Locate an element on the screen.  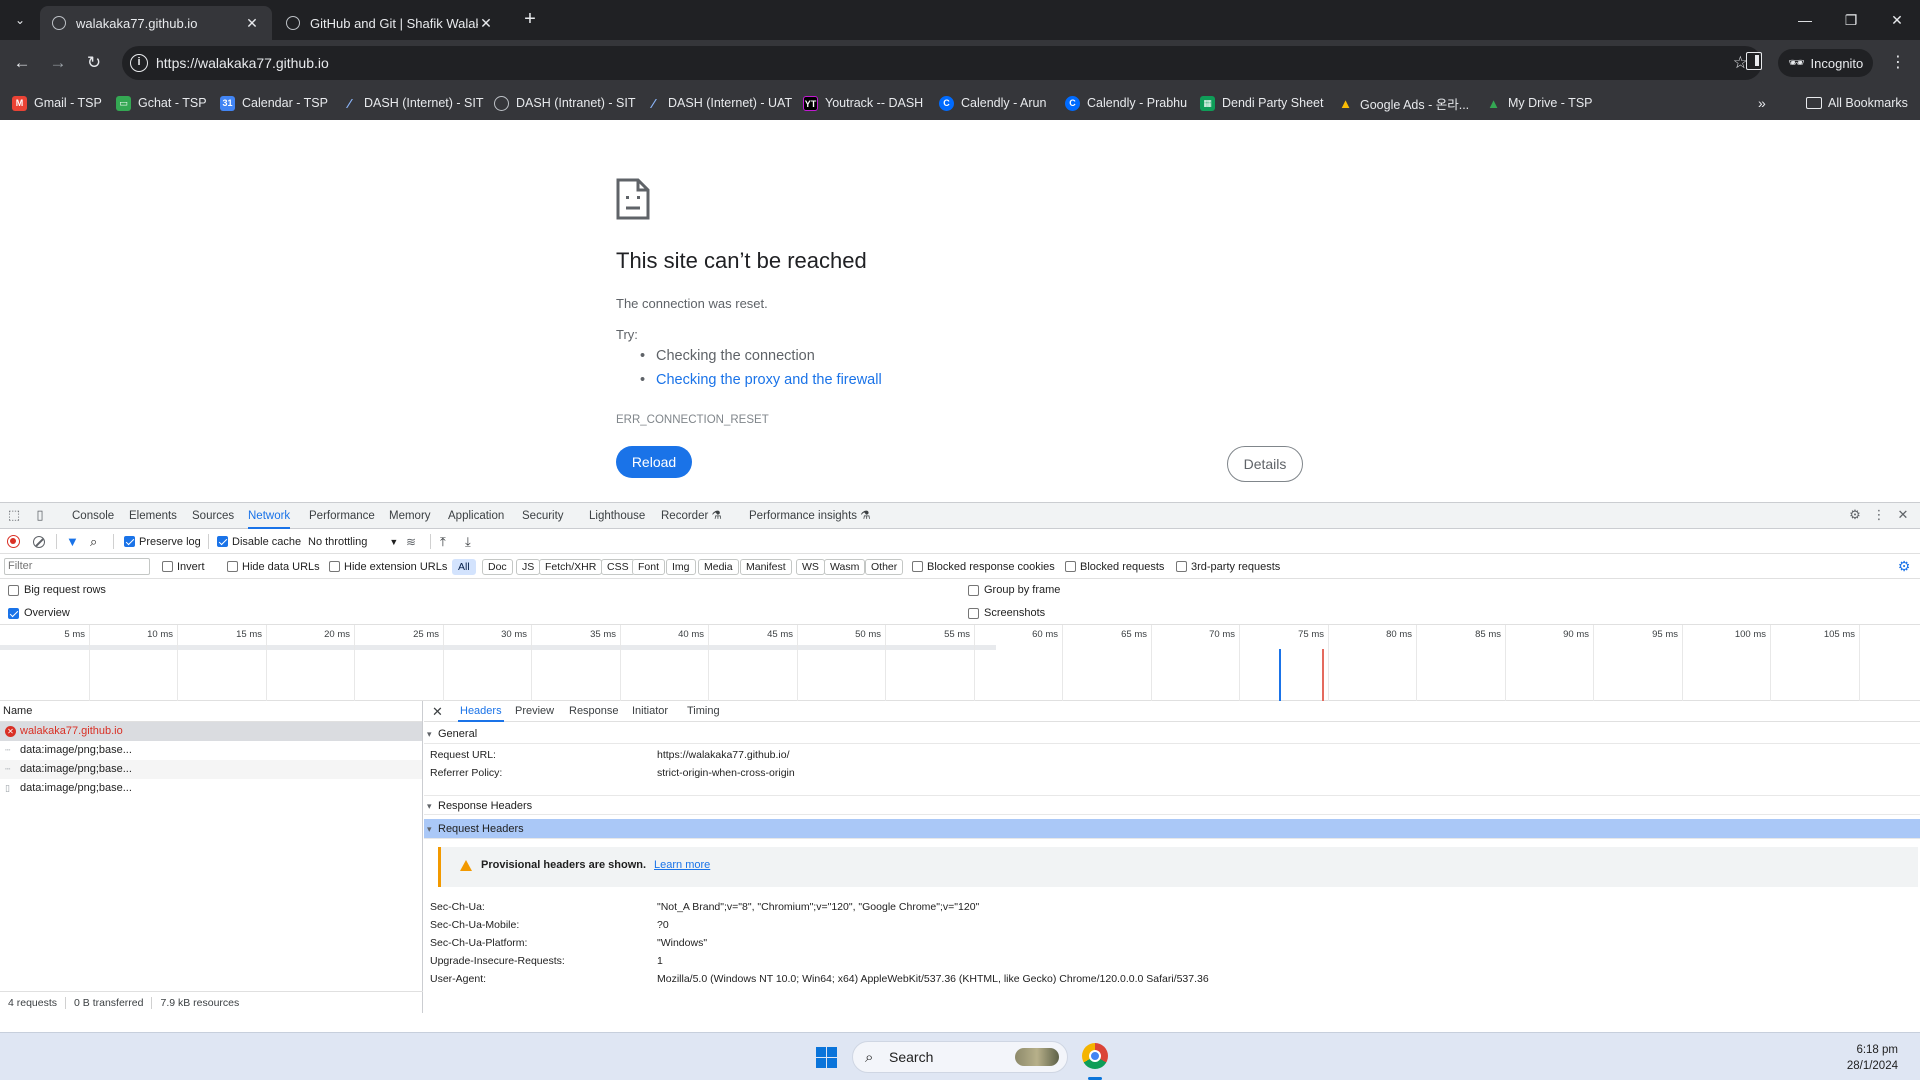
import-har-icon: ⤒ is located at coordinates (443, 541).